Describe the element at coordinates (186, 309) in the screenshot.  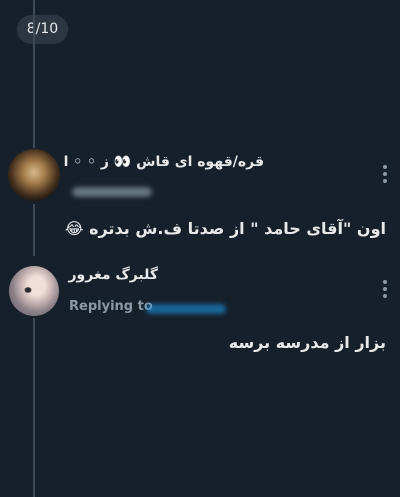
I see `replying-to-handle-blurred` at that location.